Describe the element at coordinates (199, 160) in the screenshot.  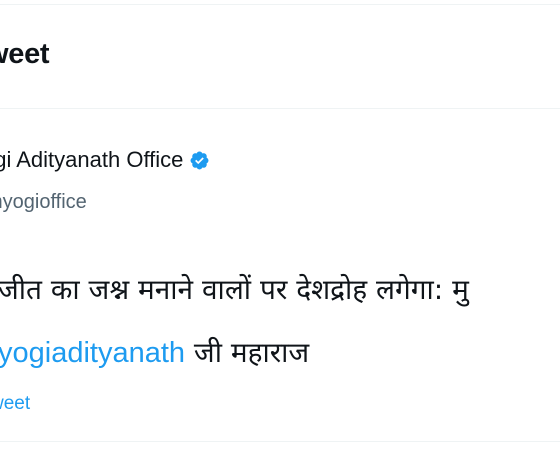
I see `verified-badge-icon` at that location.